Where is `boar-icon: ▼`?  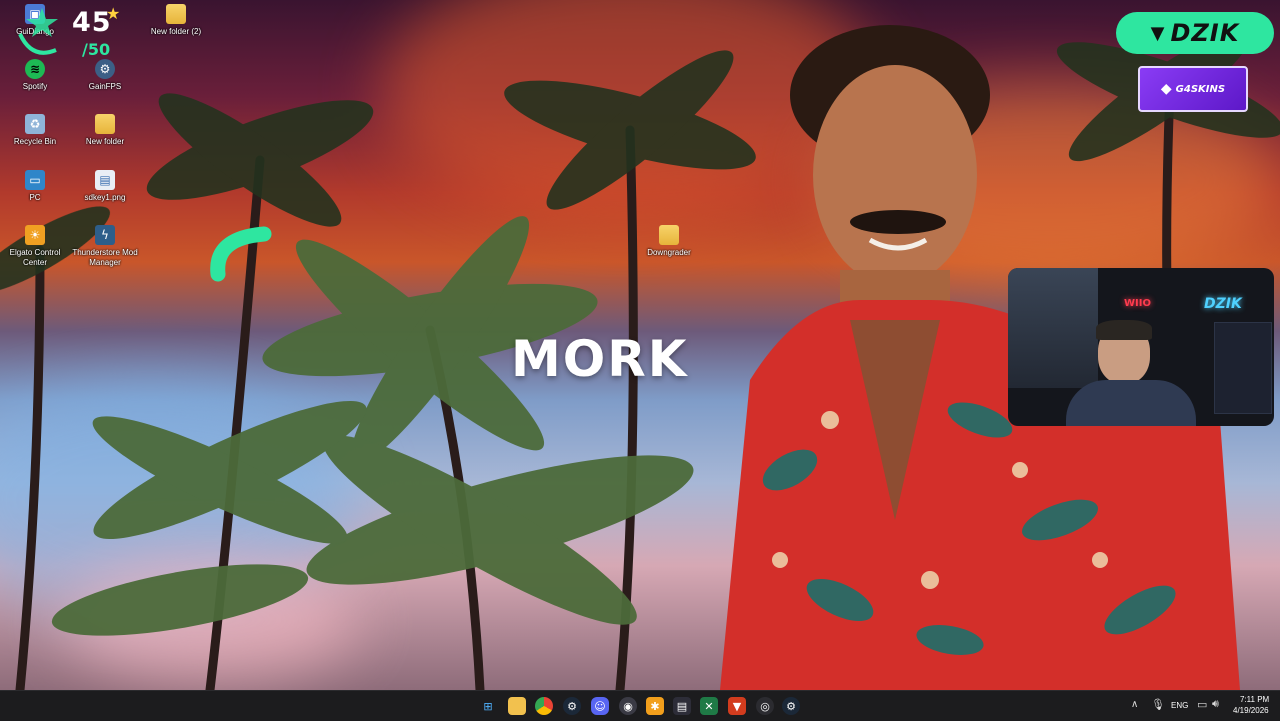
boar-icon: ▼ is located at coordinates (1157, 33).